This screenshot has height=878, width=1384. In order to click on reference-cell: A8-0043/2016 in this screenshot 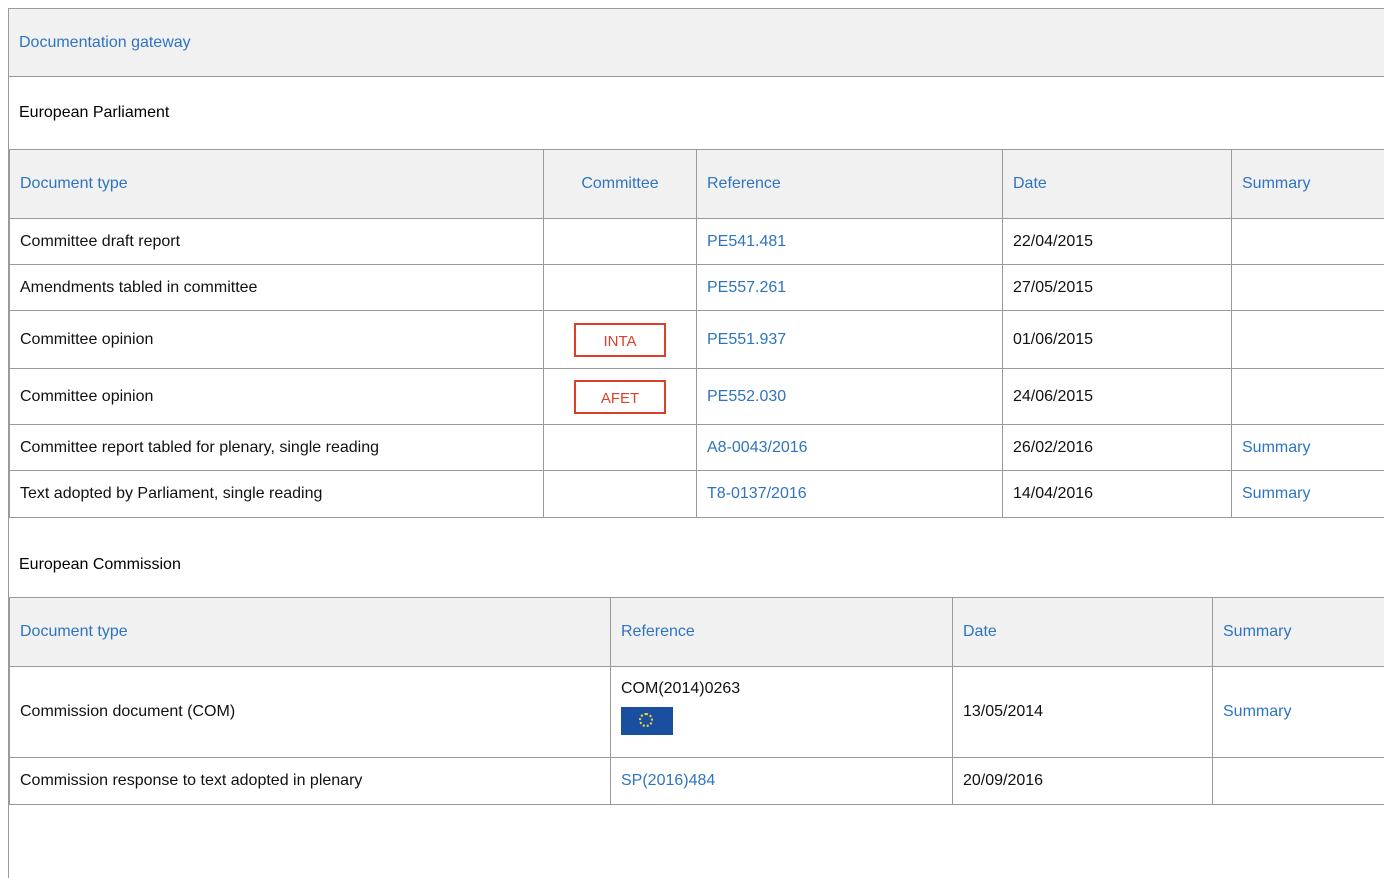, I will do `click(850, 448)`.